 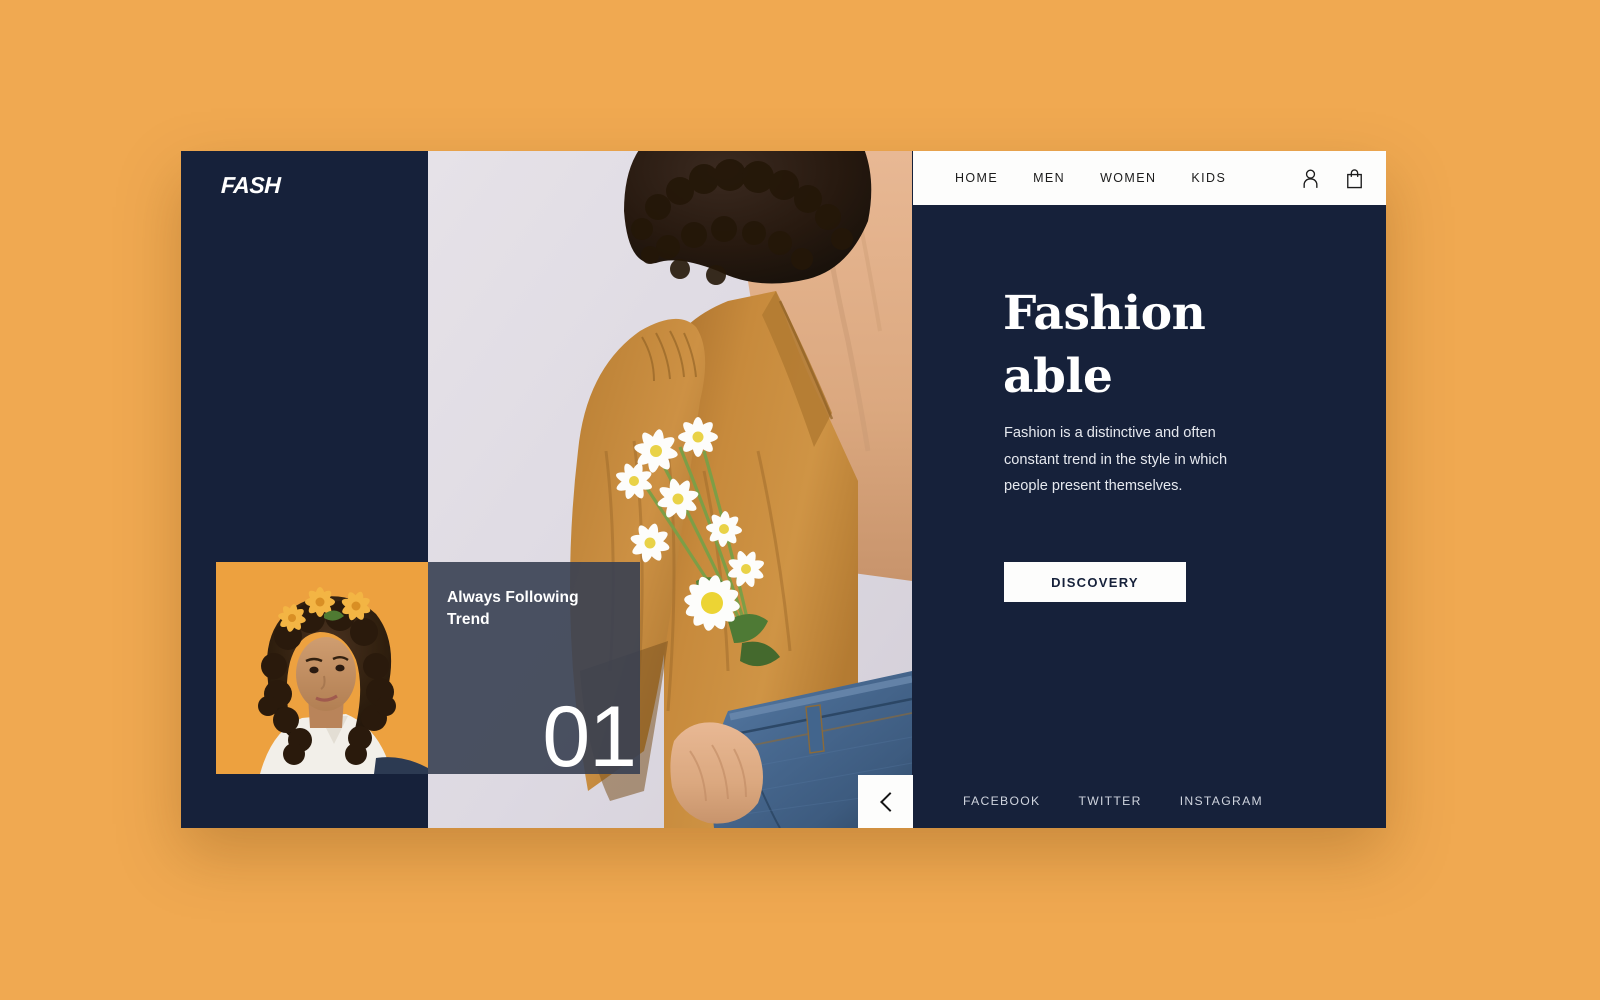 What do you see at coordinates (1354, 178) in the screenshot?
I see `shopping-bag-icon` at bounding box center [1354, 178].